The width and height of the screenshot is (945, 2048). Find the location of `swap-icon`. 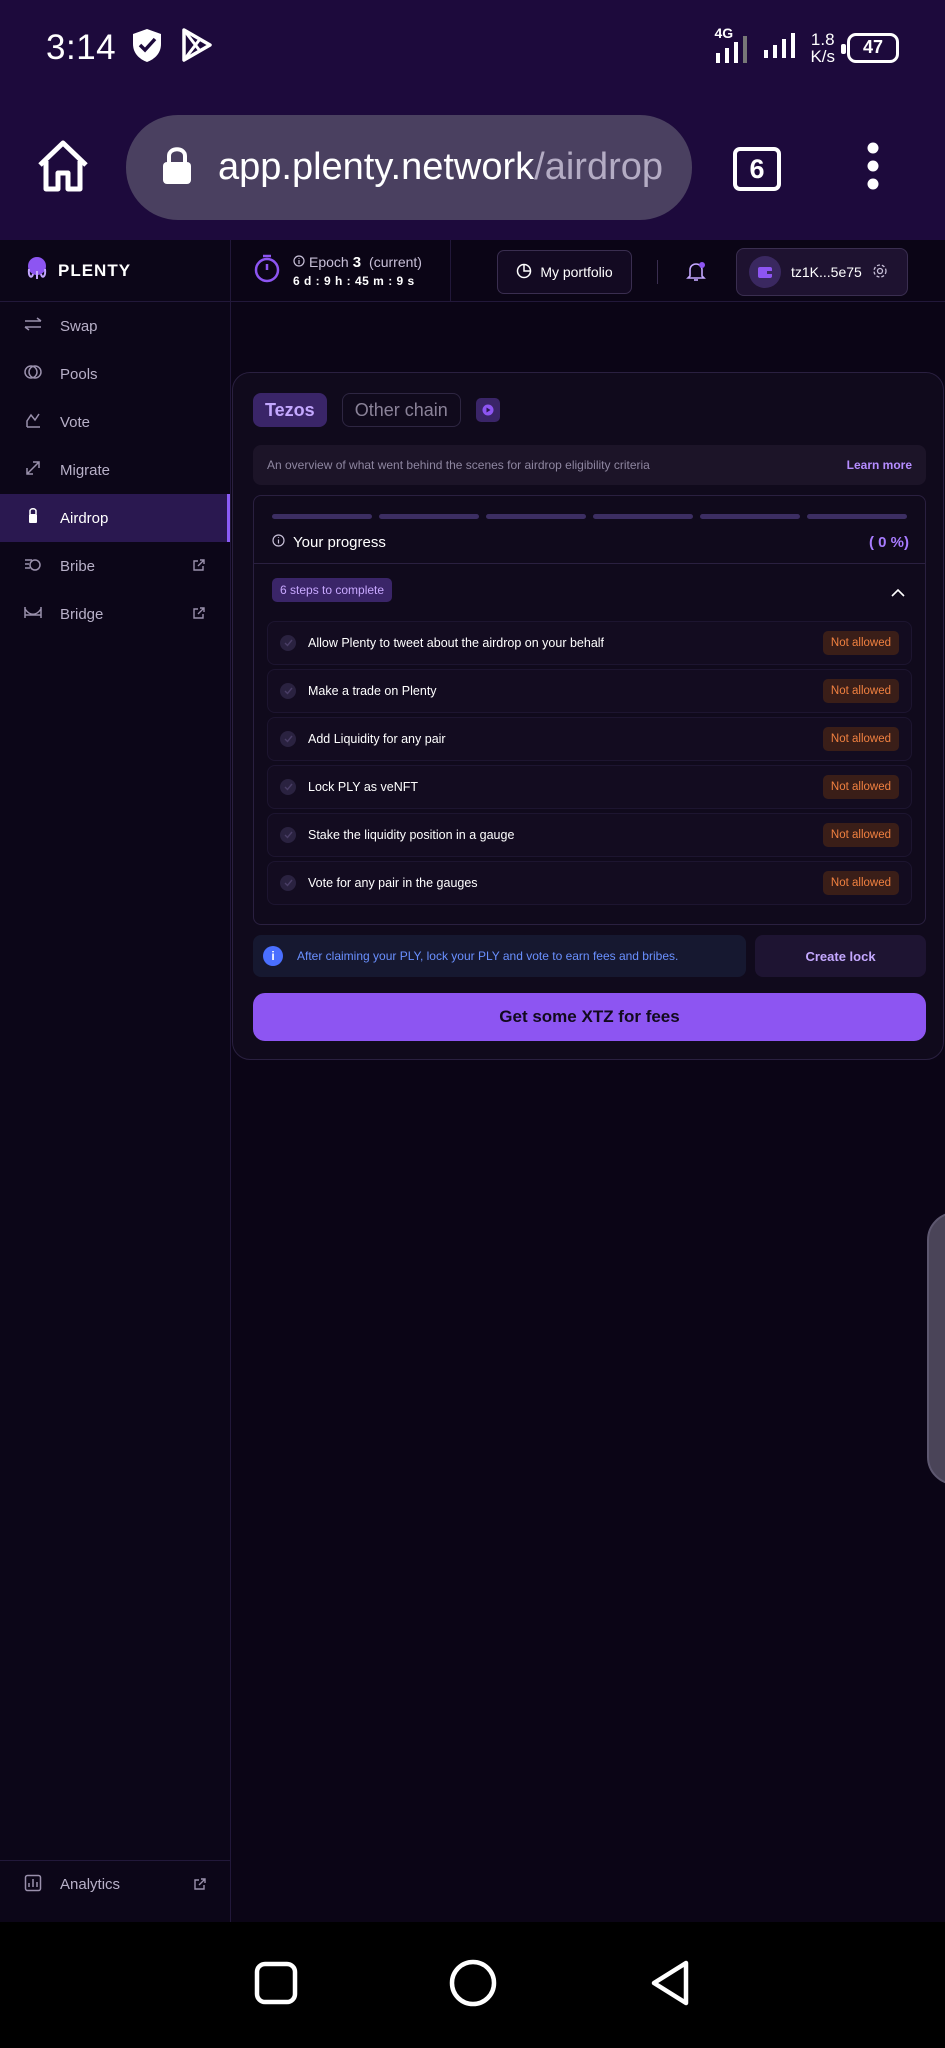

swap-icon is located at coordinates (33, 326).